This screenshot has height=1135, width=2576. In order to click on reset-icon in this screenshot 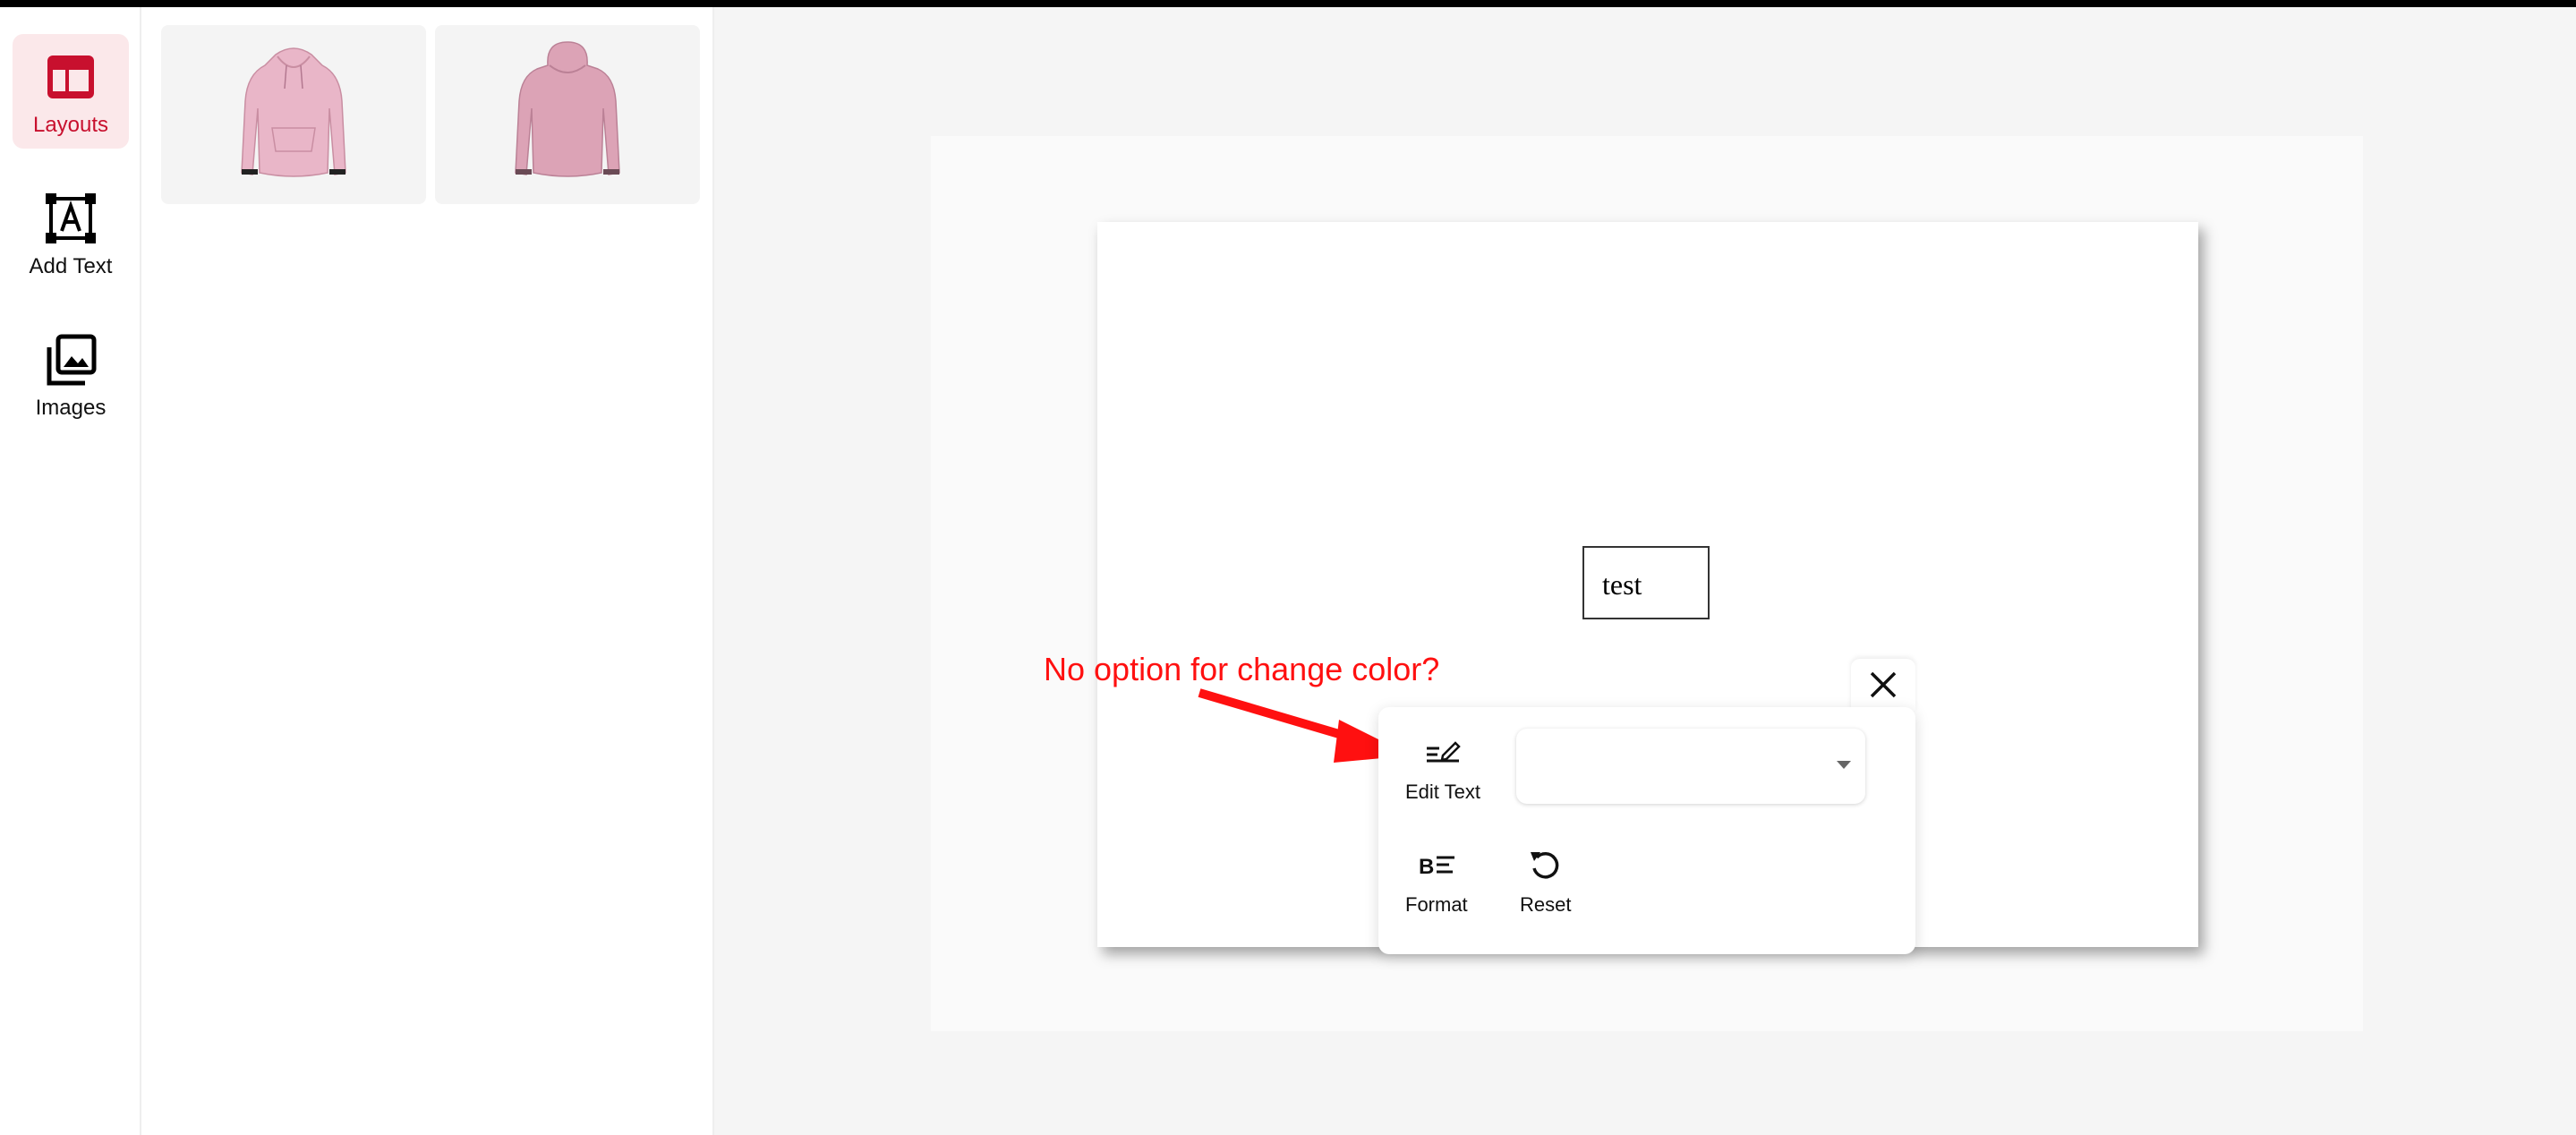, I will do `click(1544, 865)`.